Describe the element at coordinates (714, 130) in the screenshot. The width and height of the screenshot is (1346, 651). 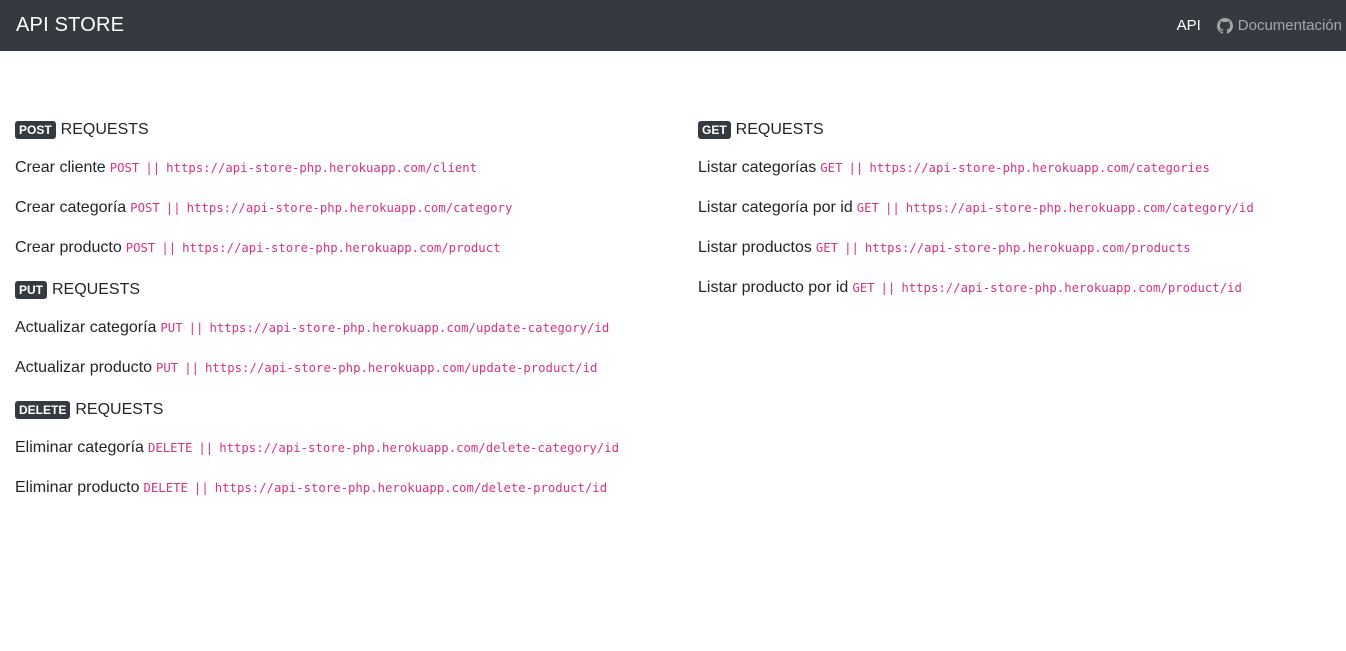
I see `get-badge: GET` at that location.